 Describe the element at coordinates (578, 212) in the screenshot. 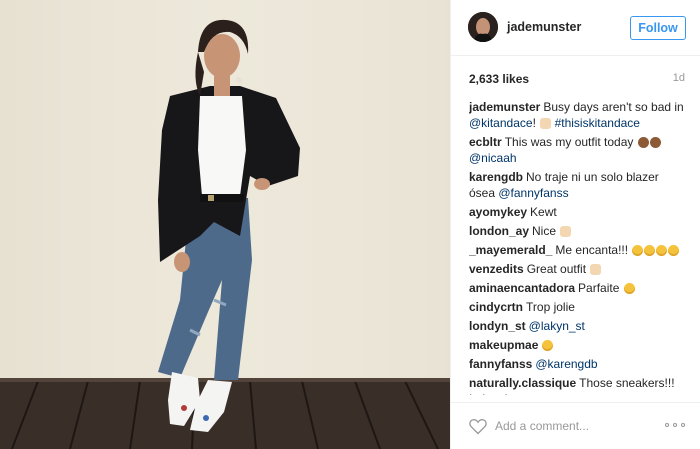

I see `comment-item: ayomykey Kewt` at that location.